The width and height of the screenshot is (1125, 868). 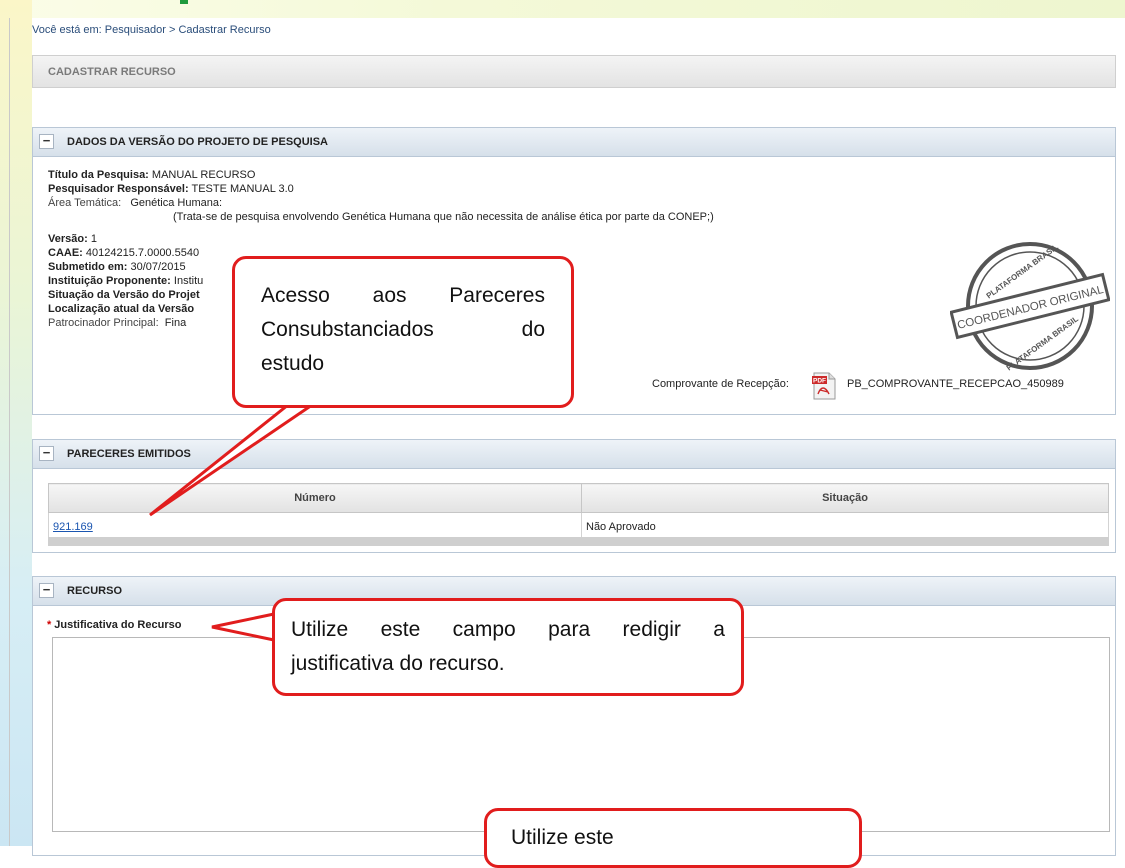 I want to click on pareceres-table: Número Situação 921.169 Não Aprovado, so click(x=578, y=512).